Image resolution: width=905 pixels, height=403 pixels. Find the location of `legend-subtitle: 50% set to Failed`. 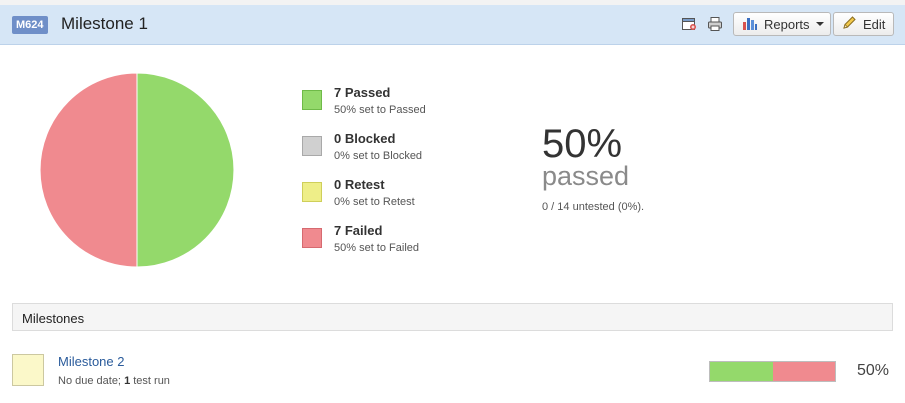

legend-subtitle: 50% set to Failed is located at coordinates (376, 248).